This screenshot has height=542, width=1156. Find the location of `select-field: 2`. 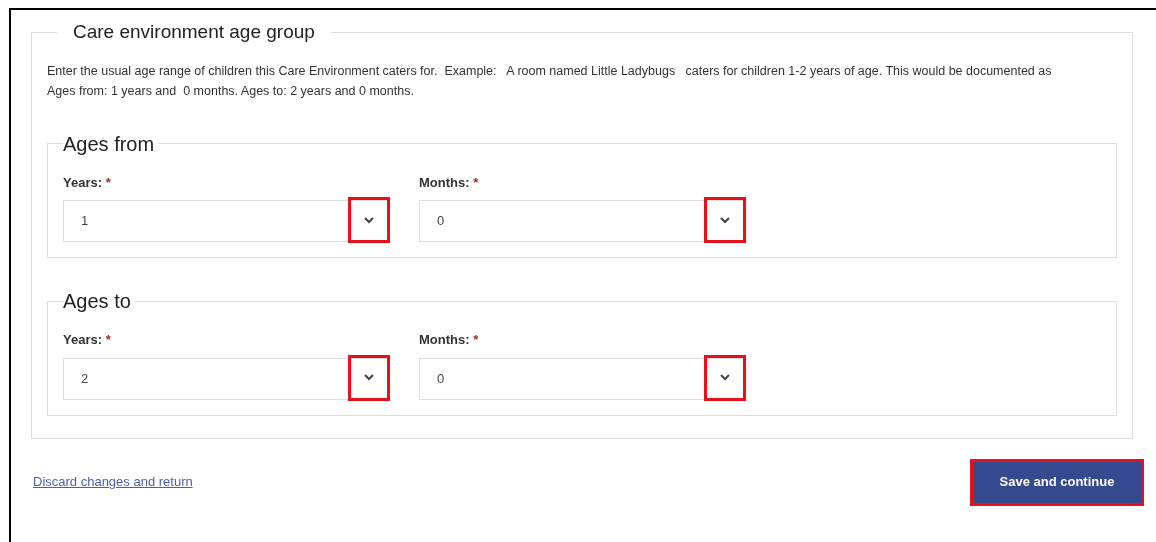

select-field: 2 is located at coordinates (226, 378).